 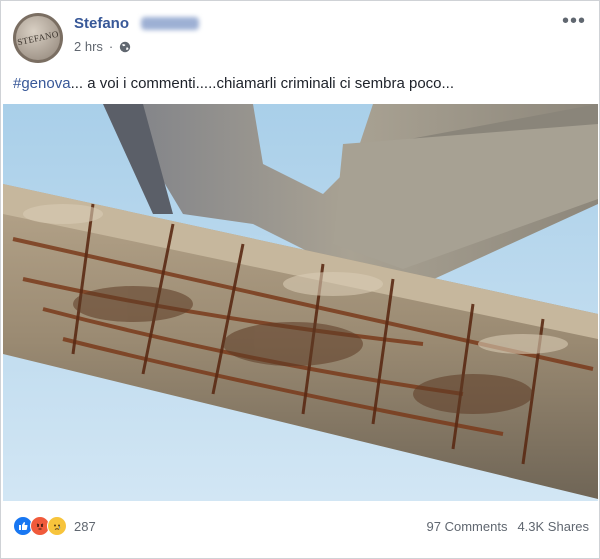 I want to click on author-name: Stefano, so click(x=101, y=23).